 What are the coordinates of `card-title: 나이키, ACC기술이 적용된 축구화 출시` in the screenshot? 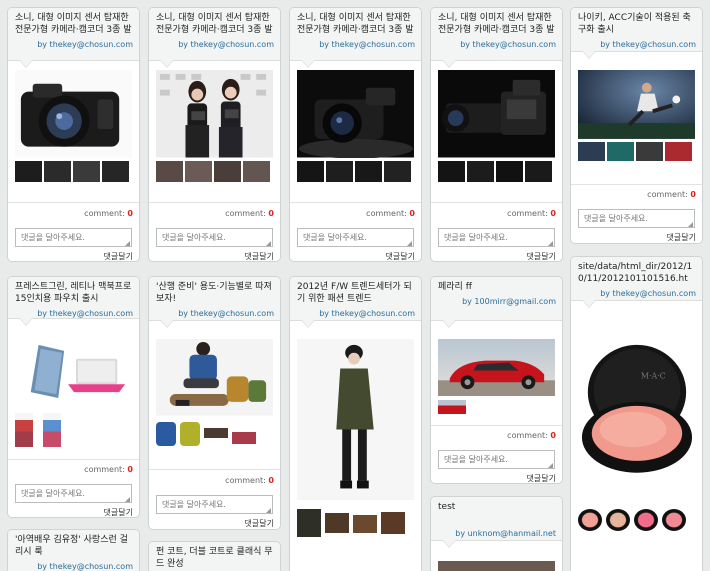 It's located at (637, 24).